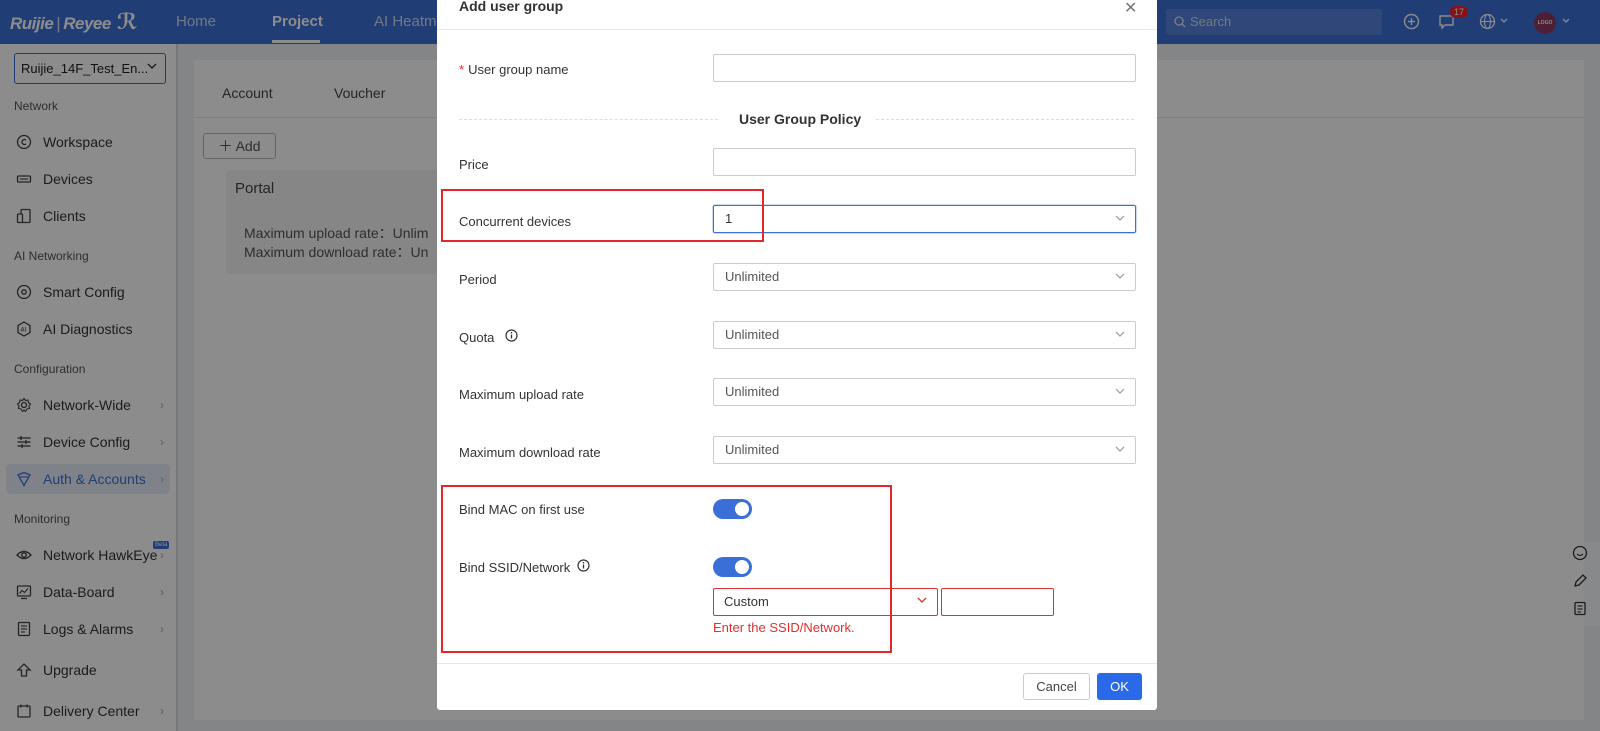  What do you see at coordinates (752, 276) in the screenshot?
I see `period-value: Unlimited` at bounding box center [752, 276].